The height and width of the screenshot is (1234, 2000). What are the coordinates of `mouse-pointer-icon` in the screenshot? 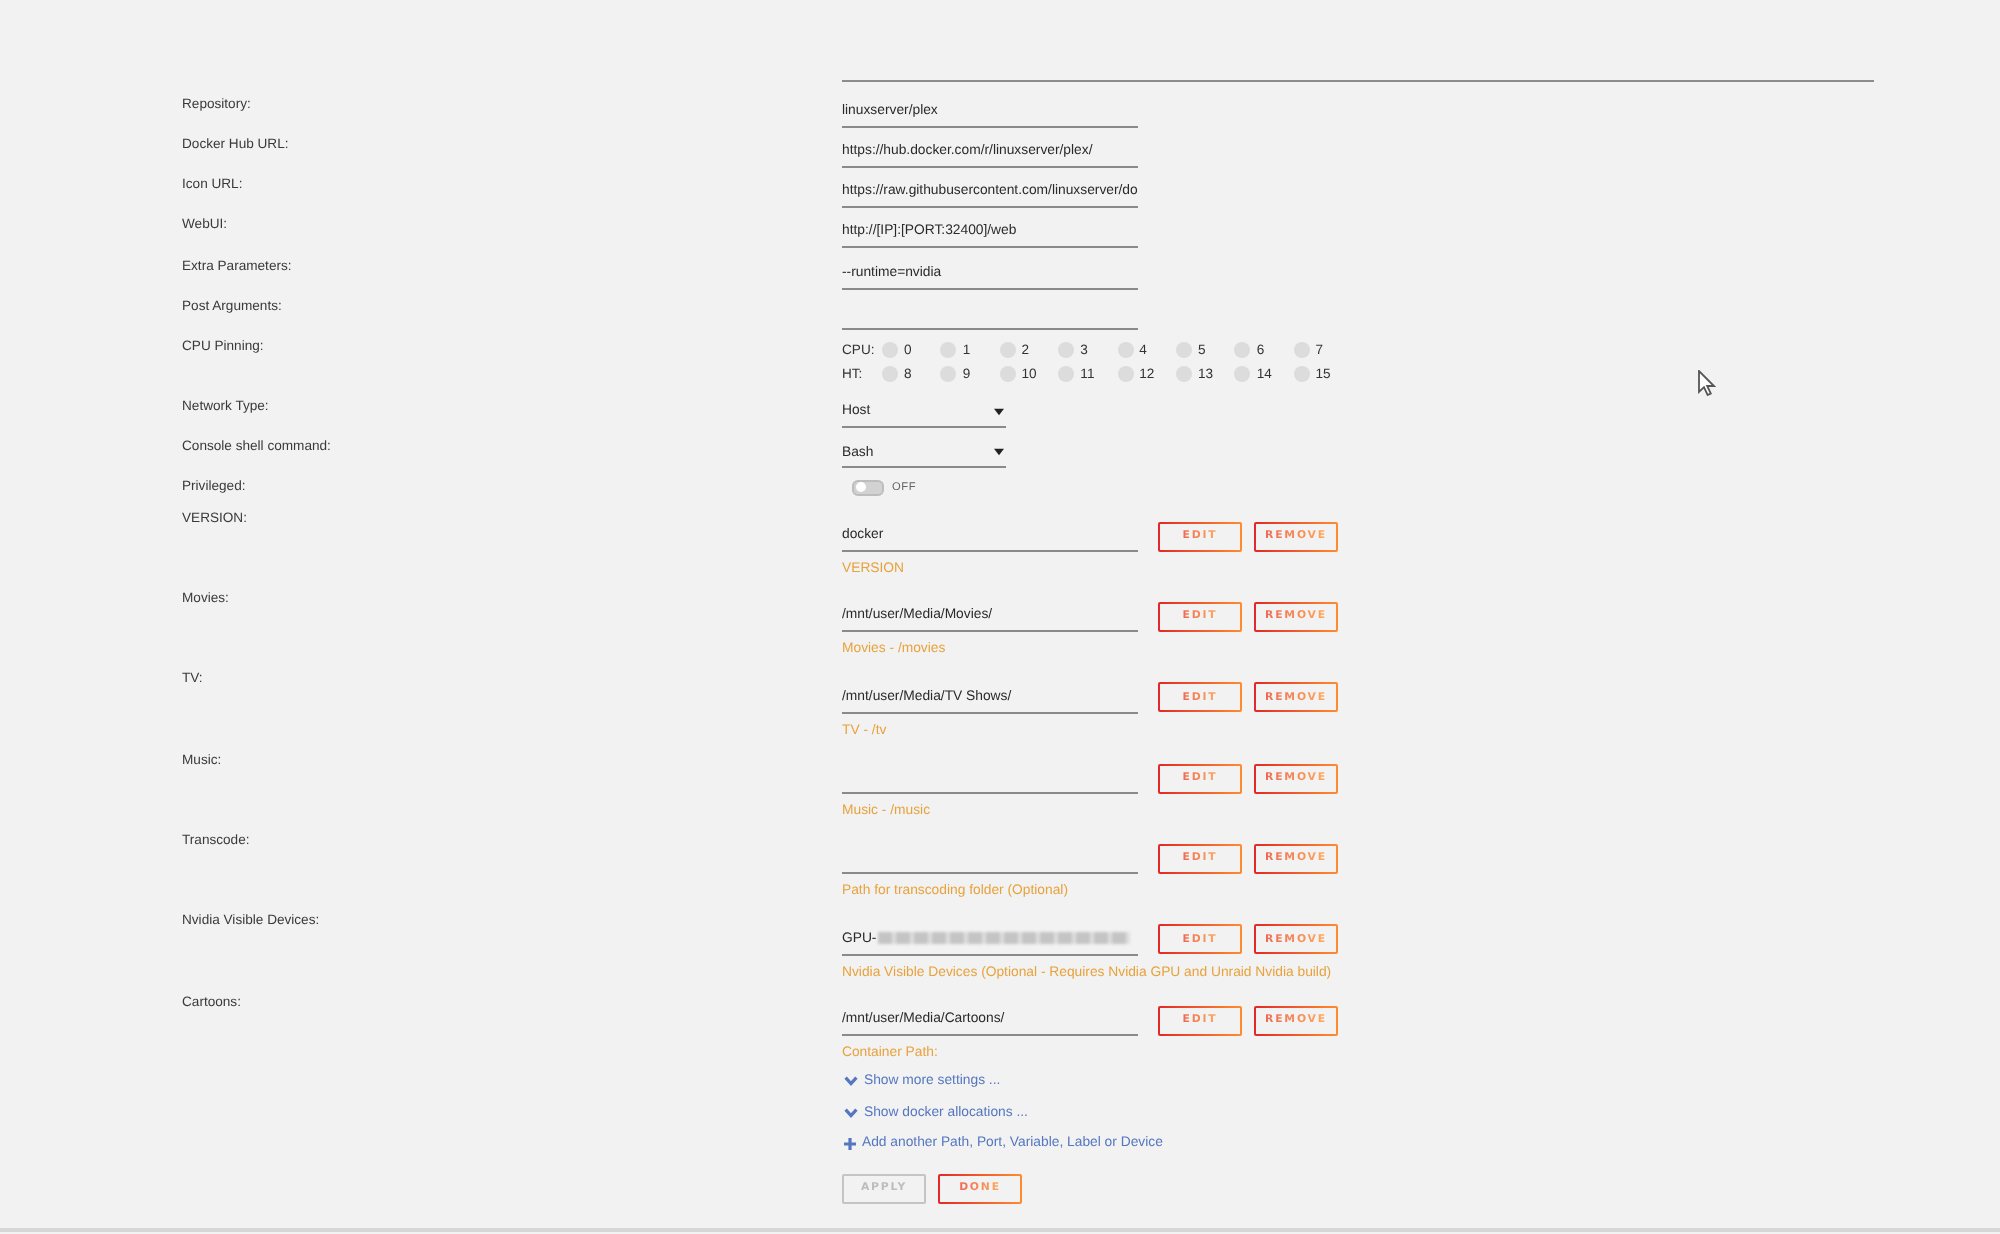 It's located at (1707, 383).